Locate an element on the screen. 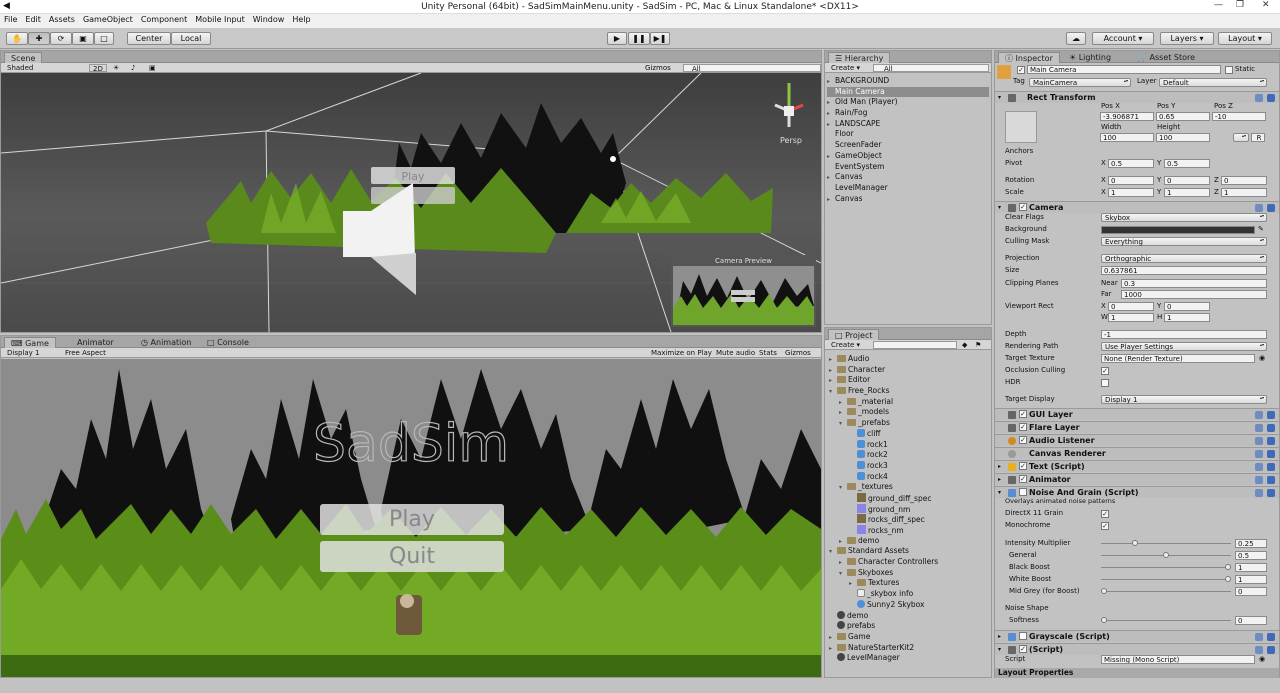 The image size is (1280, 693). lighting-toggle-icon: ☀ is located at coordinates (116, 68).